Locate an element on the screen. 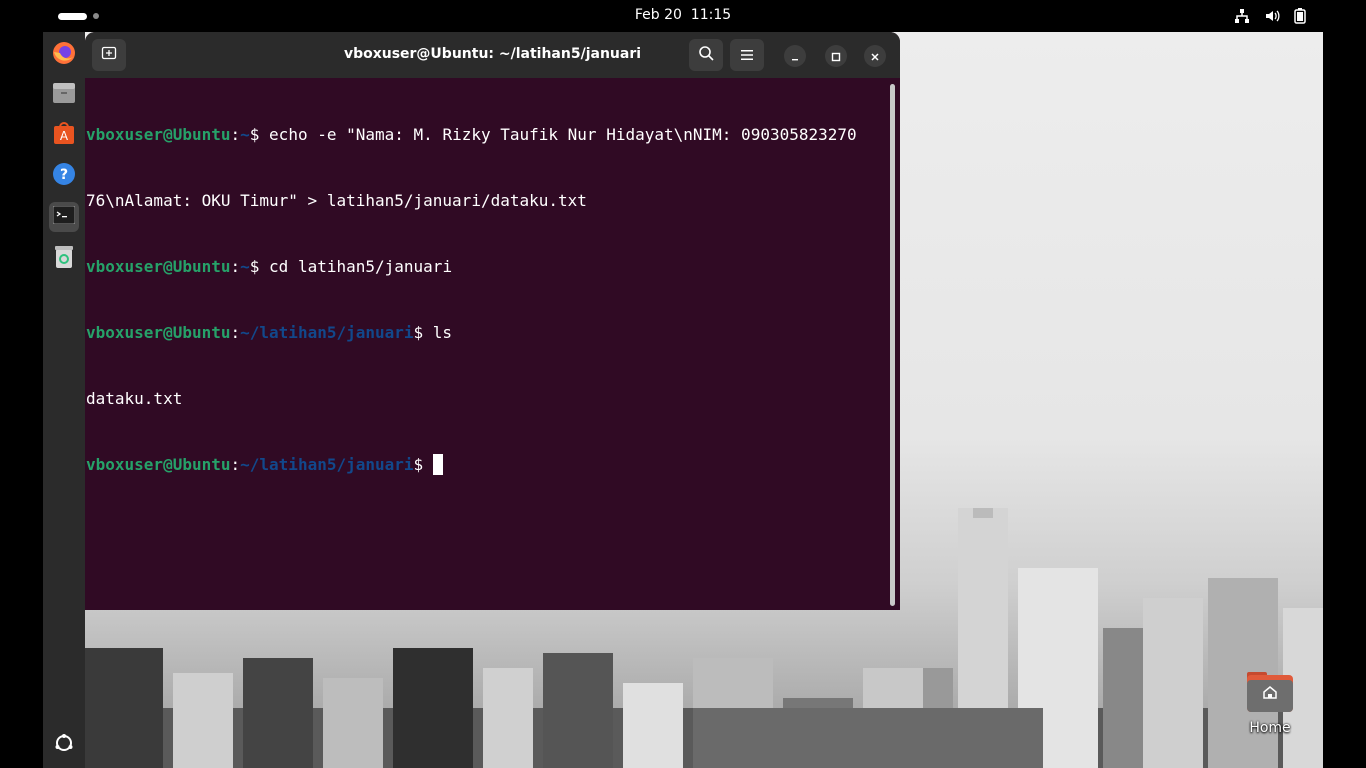  firefox-icon is located at coordinates (64, 55).